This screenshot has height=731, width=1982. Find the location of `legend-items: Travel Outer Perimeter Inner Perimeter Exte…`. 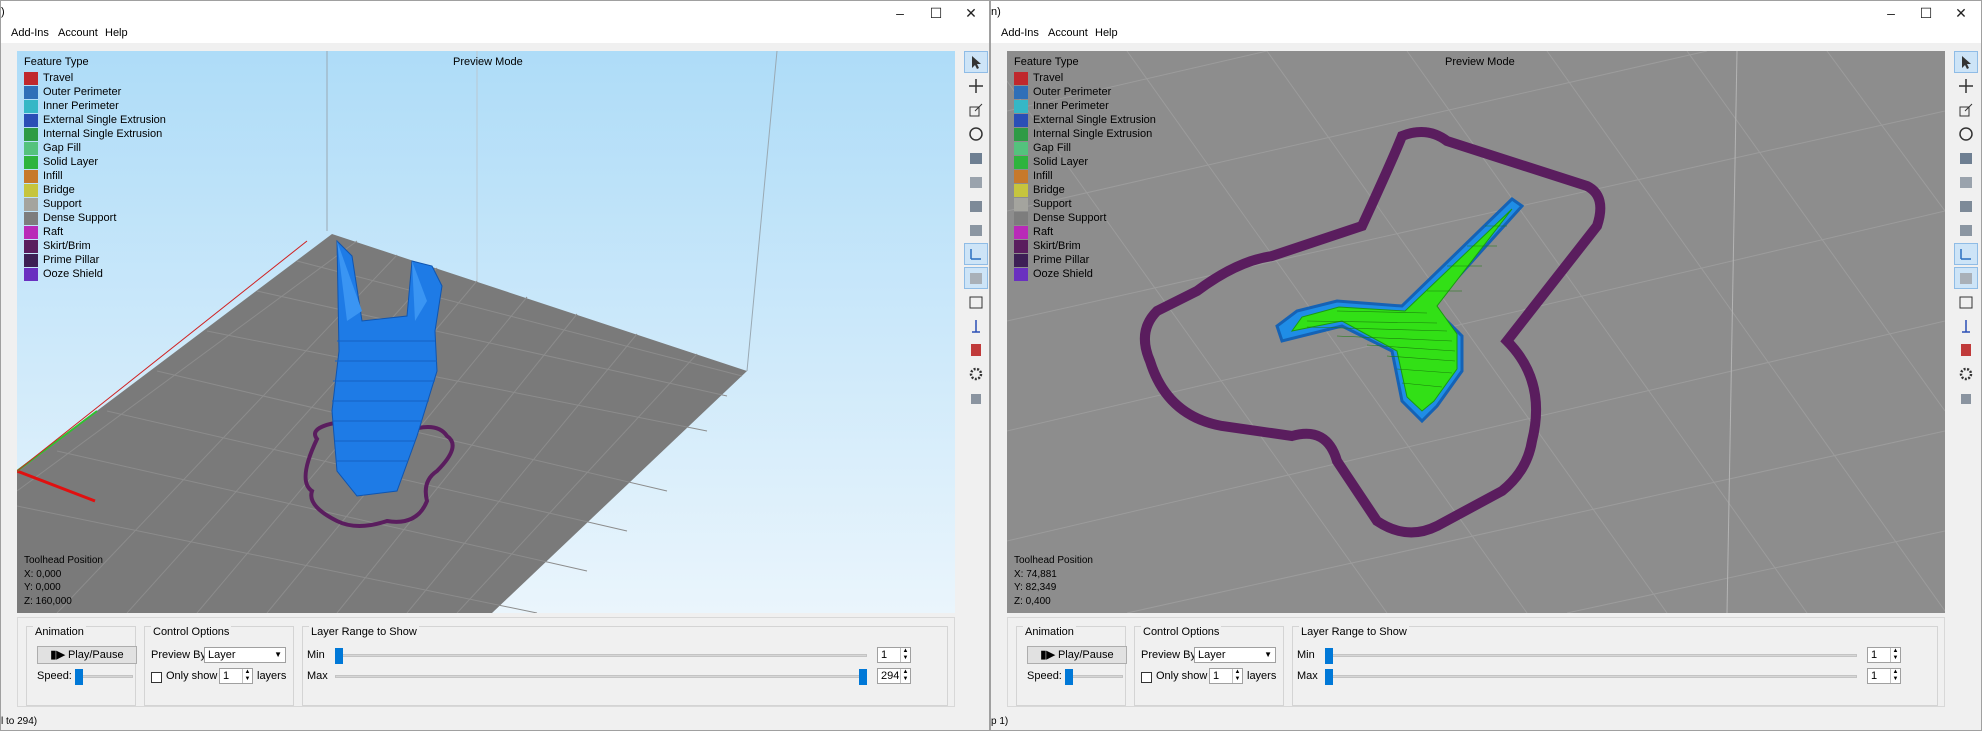

legend-items: Travel Outer Perimeter Inner Perimeter Exte… is located at coordinates (95, 176).